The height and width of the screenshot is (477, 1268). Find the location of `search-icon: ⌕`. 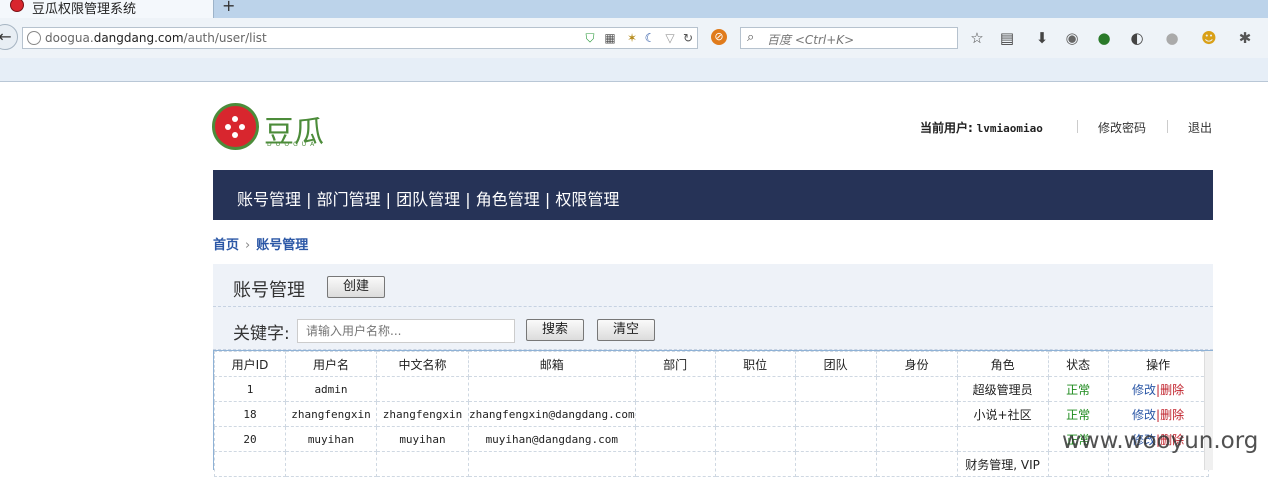

search-icon: ⌕ is located at coordinates (751, 37).